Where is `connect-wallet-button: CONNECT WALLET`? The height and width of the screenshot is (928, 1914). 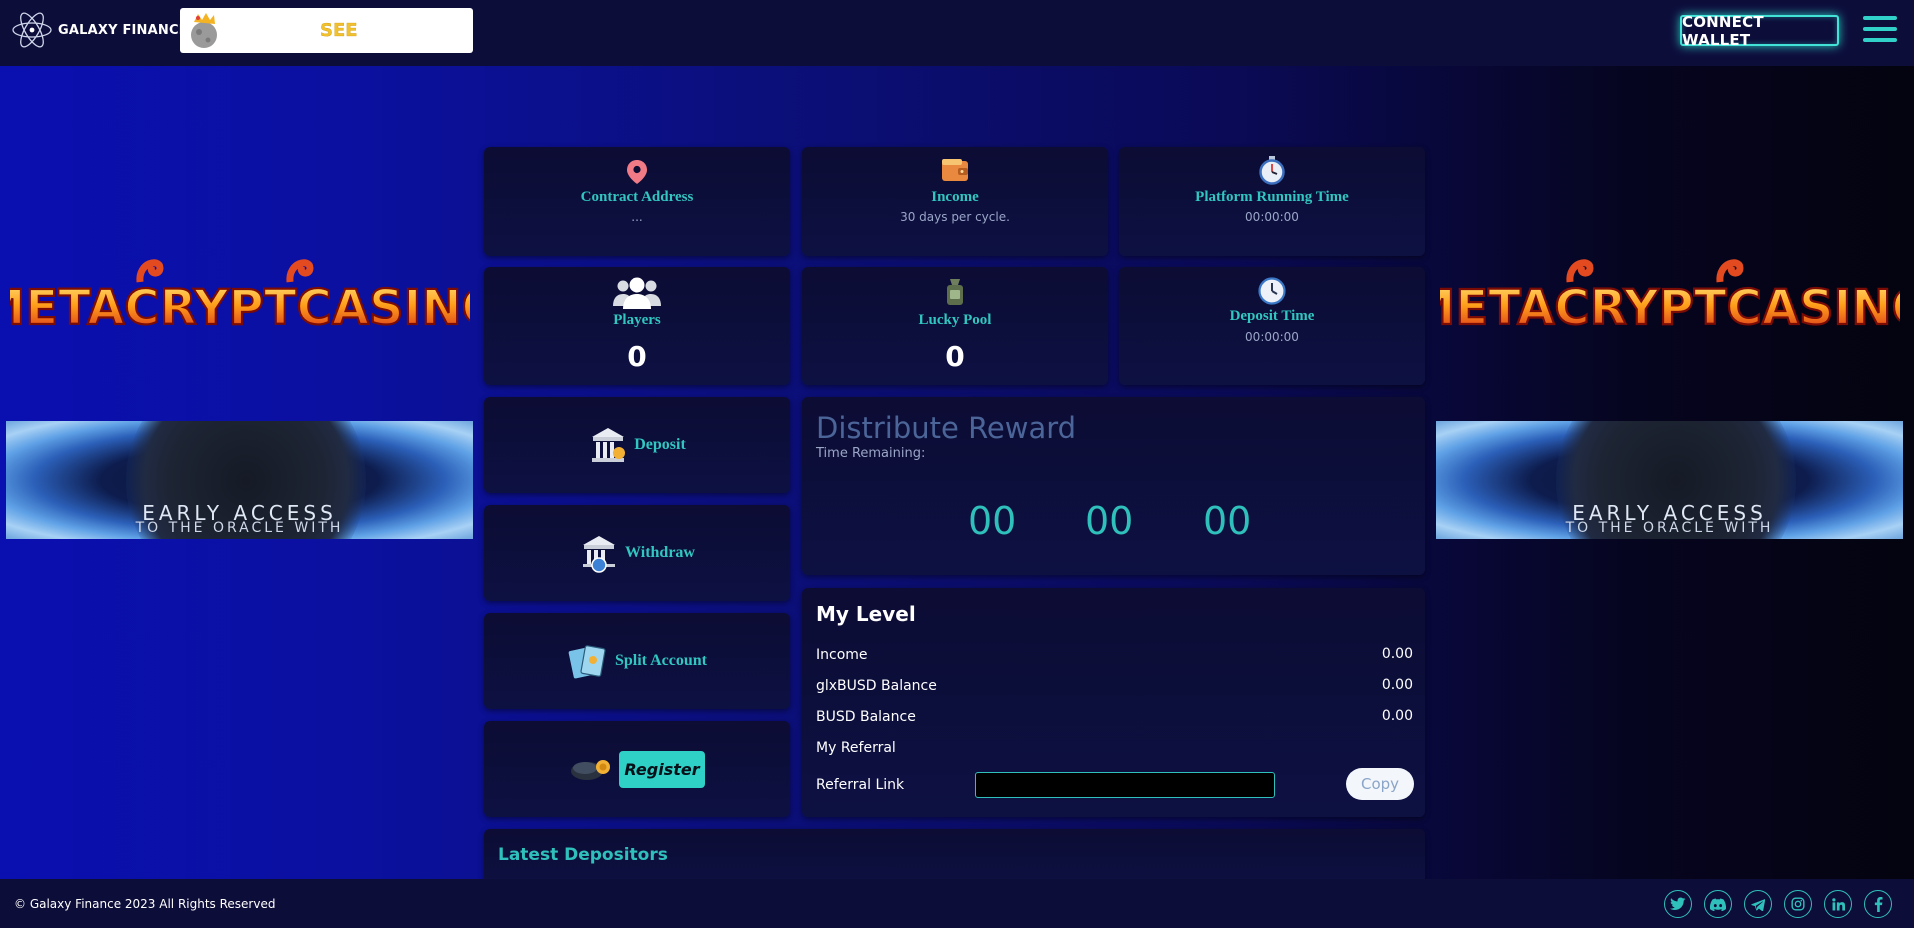 connect-wallet-button: CONNECT WALLET is located at coordinates (1759, 31).